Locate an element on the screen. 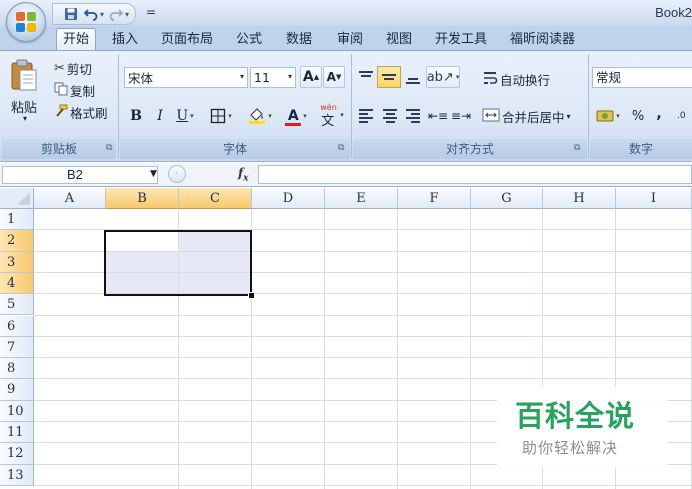 The width and height of the screenshot is (692, 489). column-header-b: B is located at coordinates (142, 198).